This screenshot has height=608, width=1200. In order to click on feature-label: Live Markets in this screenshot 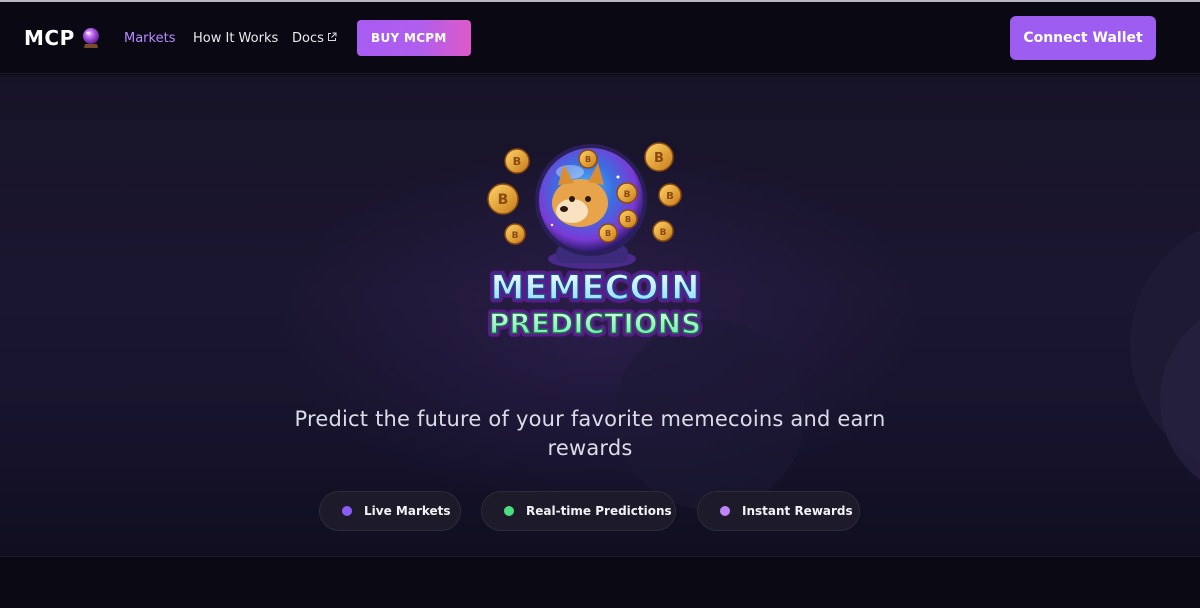, I will do `click(407, 511)`.